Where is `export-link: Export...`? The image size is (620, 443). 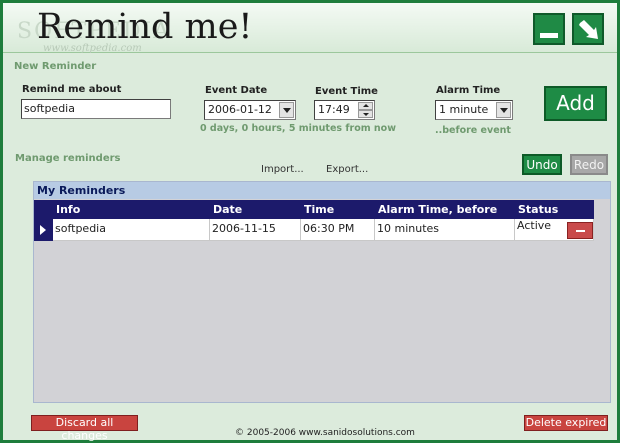
export-link: Export... is located at coordinates (347, 169).